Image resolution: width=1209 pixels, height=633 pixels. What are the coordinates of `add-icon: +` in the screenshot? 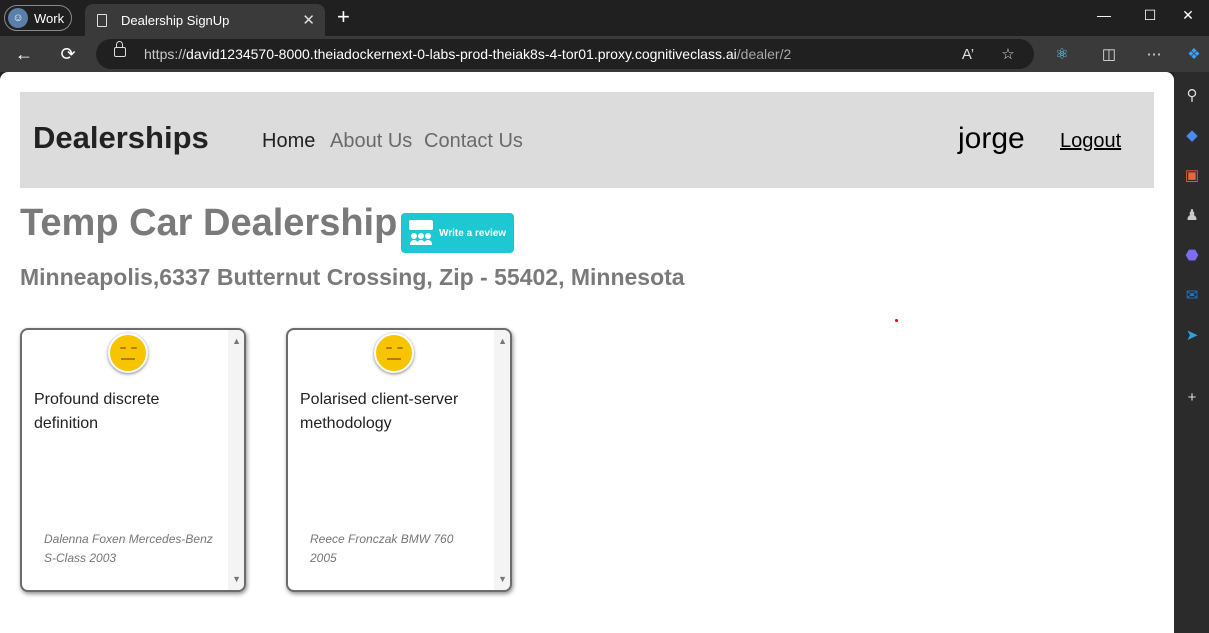 It's located at (1192, 397).